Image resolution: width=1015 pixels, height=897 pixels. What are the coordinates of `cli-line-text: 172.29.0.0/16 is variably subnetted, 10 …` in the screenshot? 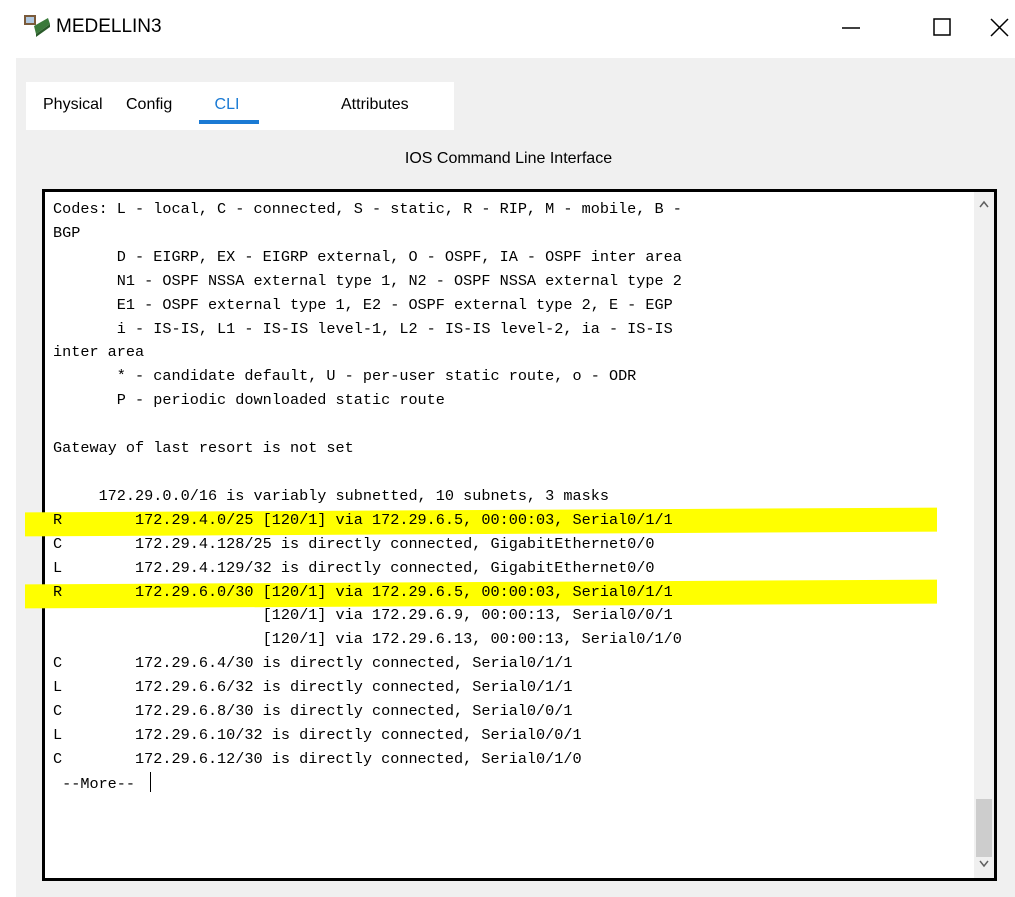 It's located at (331, 495).